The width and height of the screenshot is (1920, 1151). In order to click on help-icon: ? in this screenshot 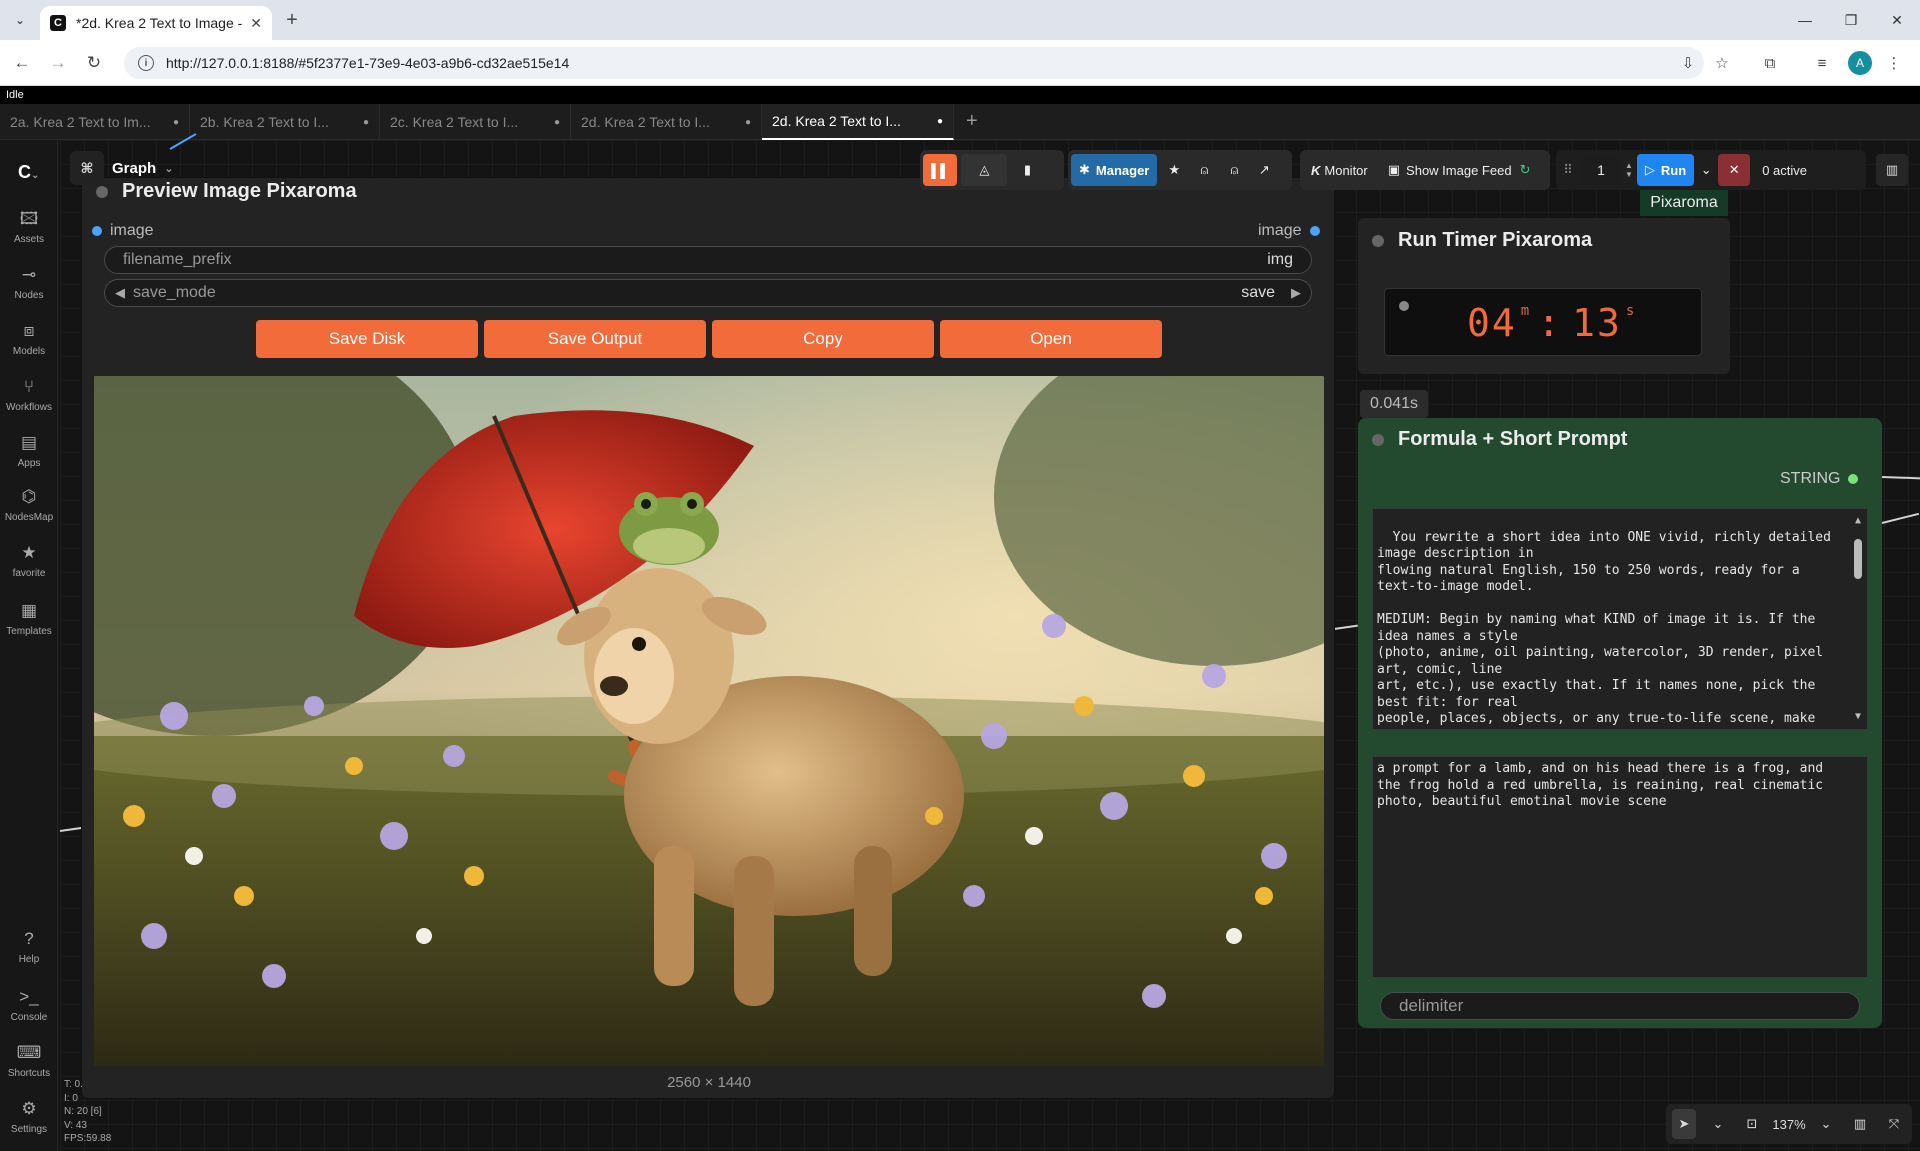, I will do `click(29, 938)`.